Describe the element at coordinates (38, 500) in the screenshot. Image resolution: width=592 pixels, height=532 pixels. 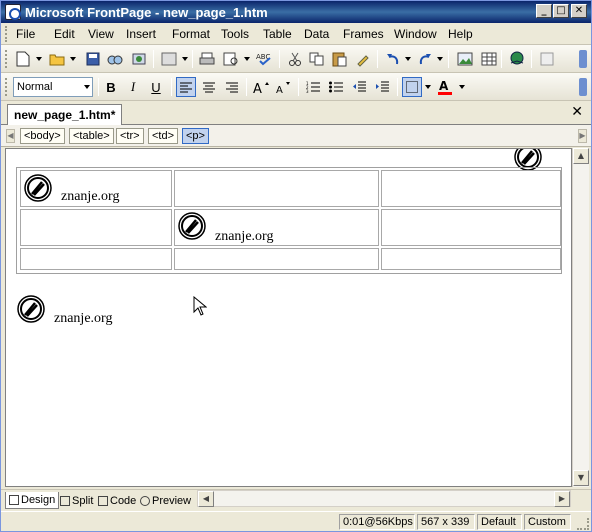
I see `tab-design-label: Design` at that location.